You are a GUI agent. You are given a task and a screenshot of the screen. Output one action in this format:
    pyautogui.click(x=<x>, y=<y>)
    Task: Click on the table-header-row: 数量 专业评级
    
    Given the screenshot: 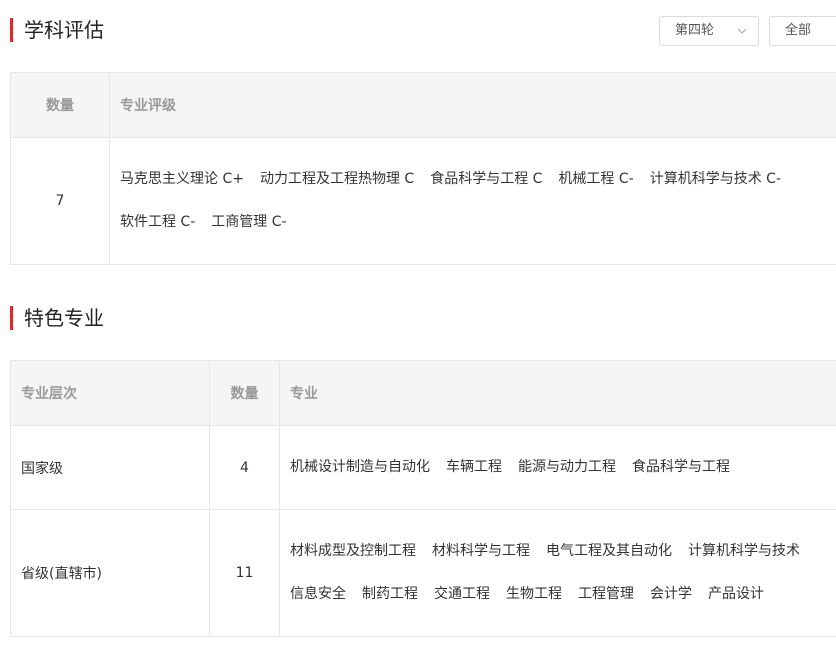 What is the action you would take?
    pyautogui.click(x=423, y=105)
    